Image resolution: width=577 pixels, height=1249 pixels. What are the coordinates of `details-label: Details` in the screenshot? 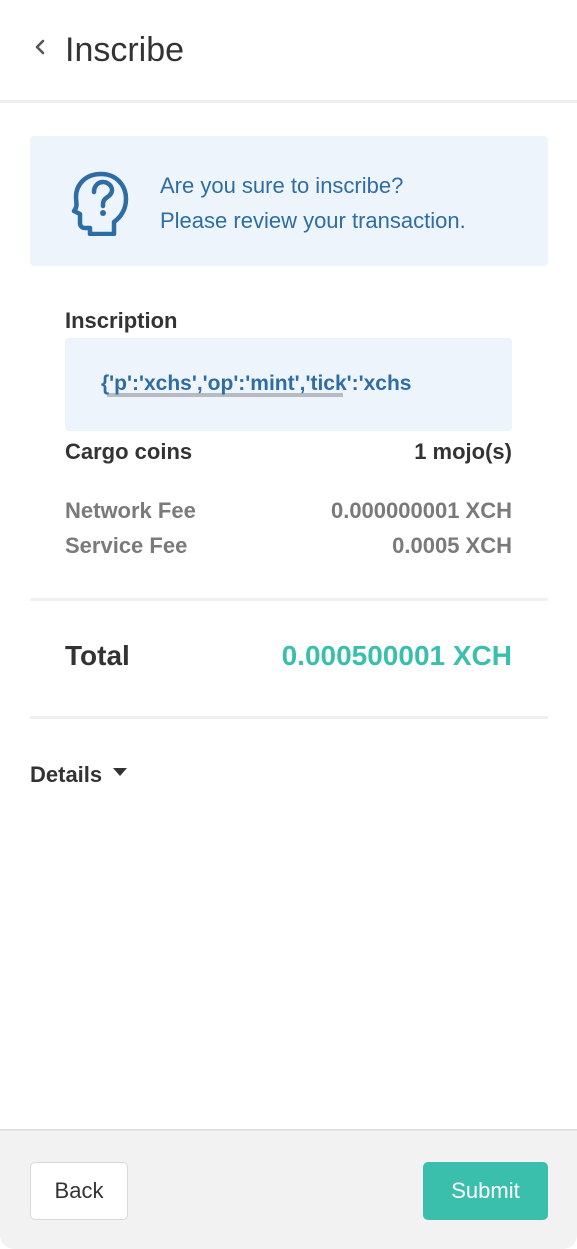 It's located at (66, 774).